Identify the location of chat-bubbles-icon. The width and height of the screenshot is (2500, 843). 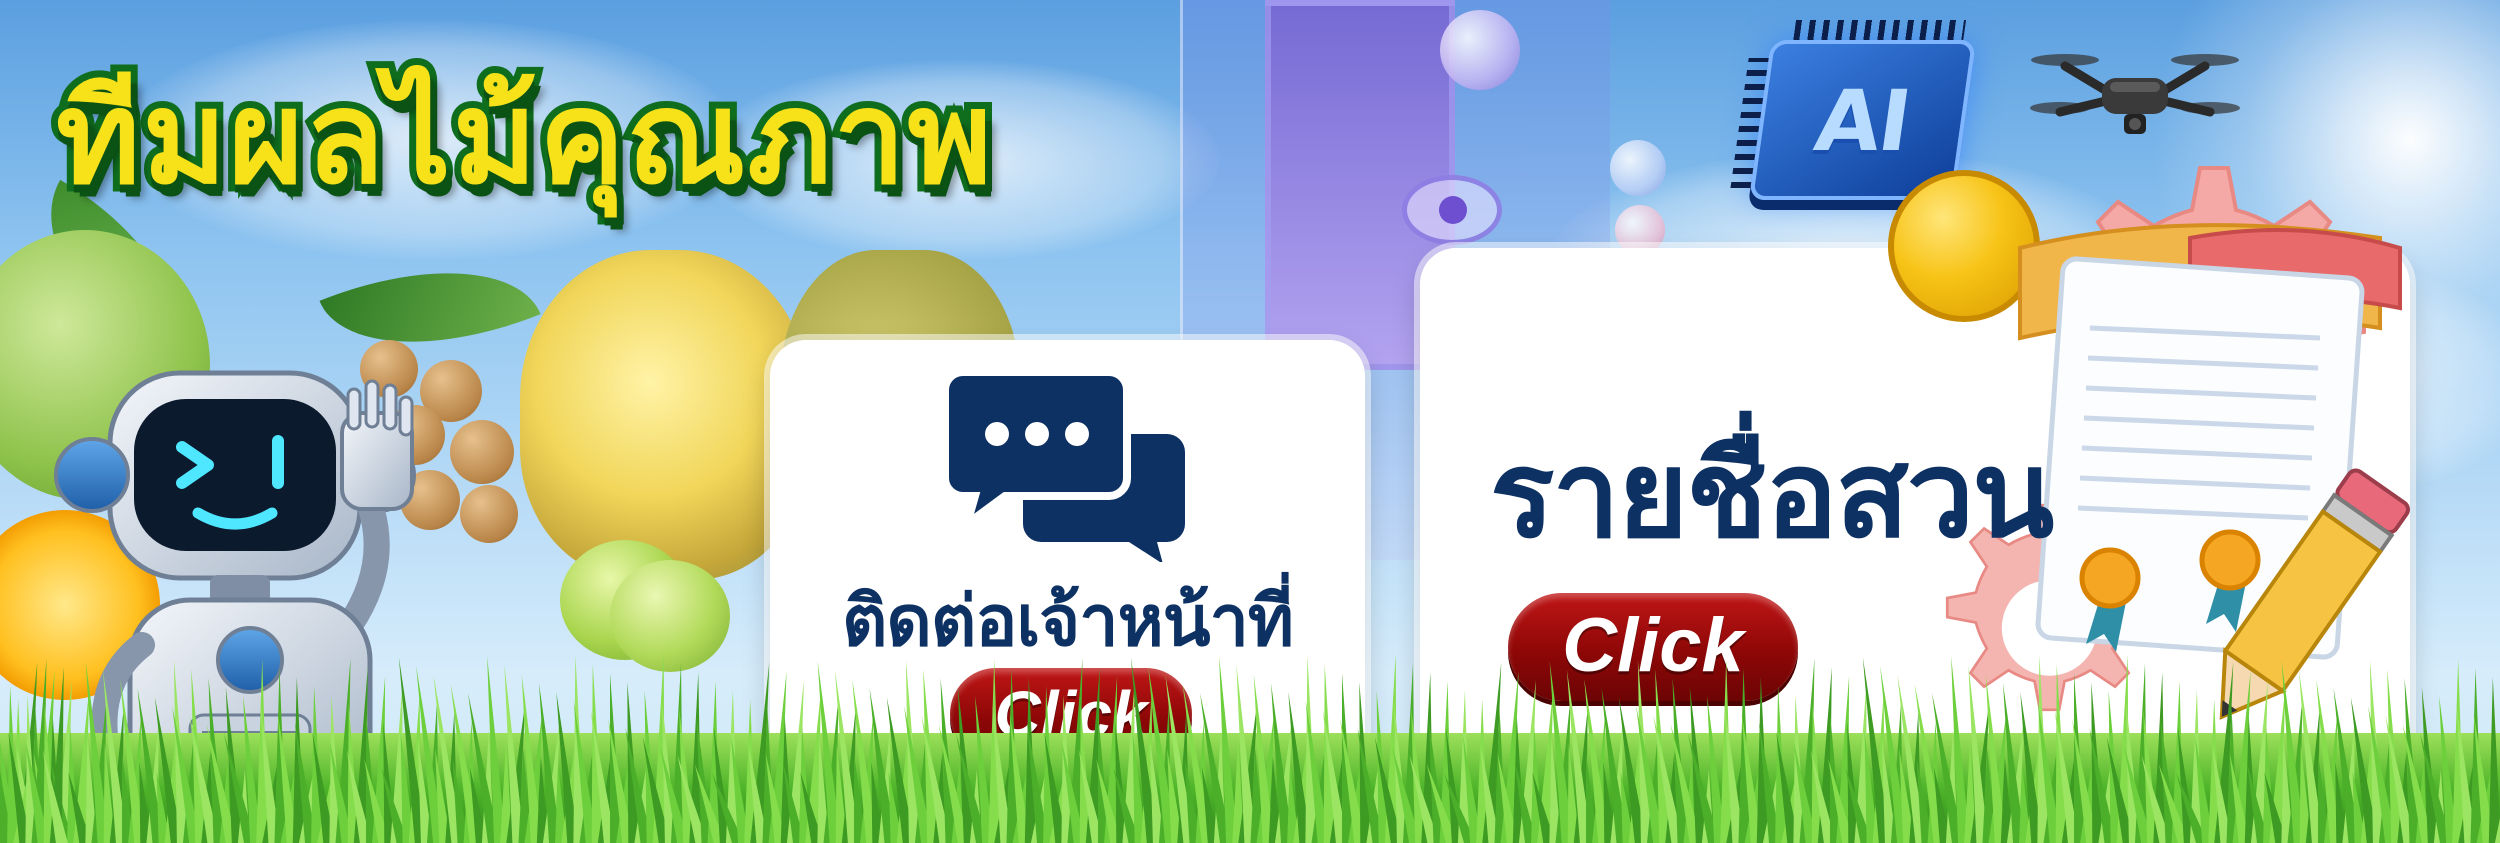
(1065, 467).